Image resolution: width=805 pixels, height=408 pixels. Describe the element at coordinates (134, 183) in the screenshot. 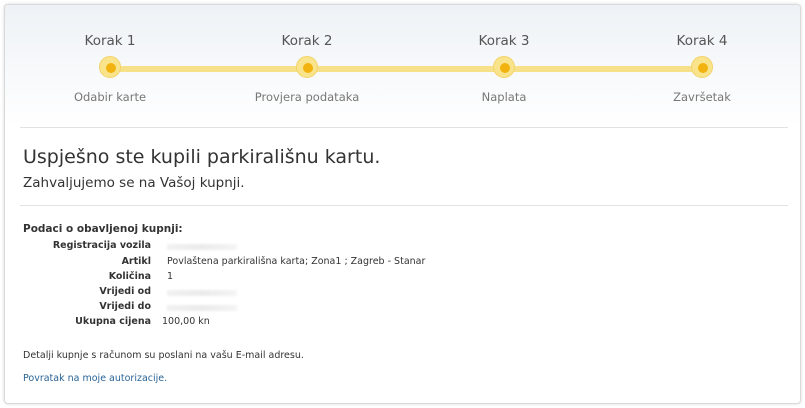

I see `success-subtitle: Zahvaljujemo se na Vašoj kupnji.` at that location.